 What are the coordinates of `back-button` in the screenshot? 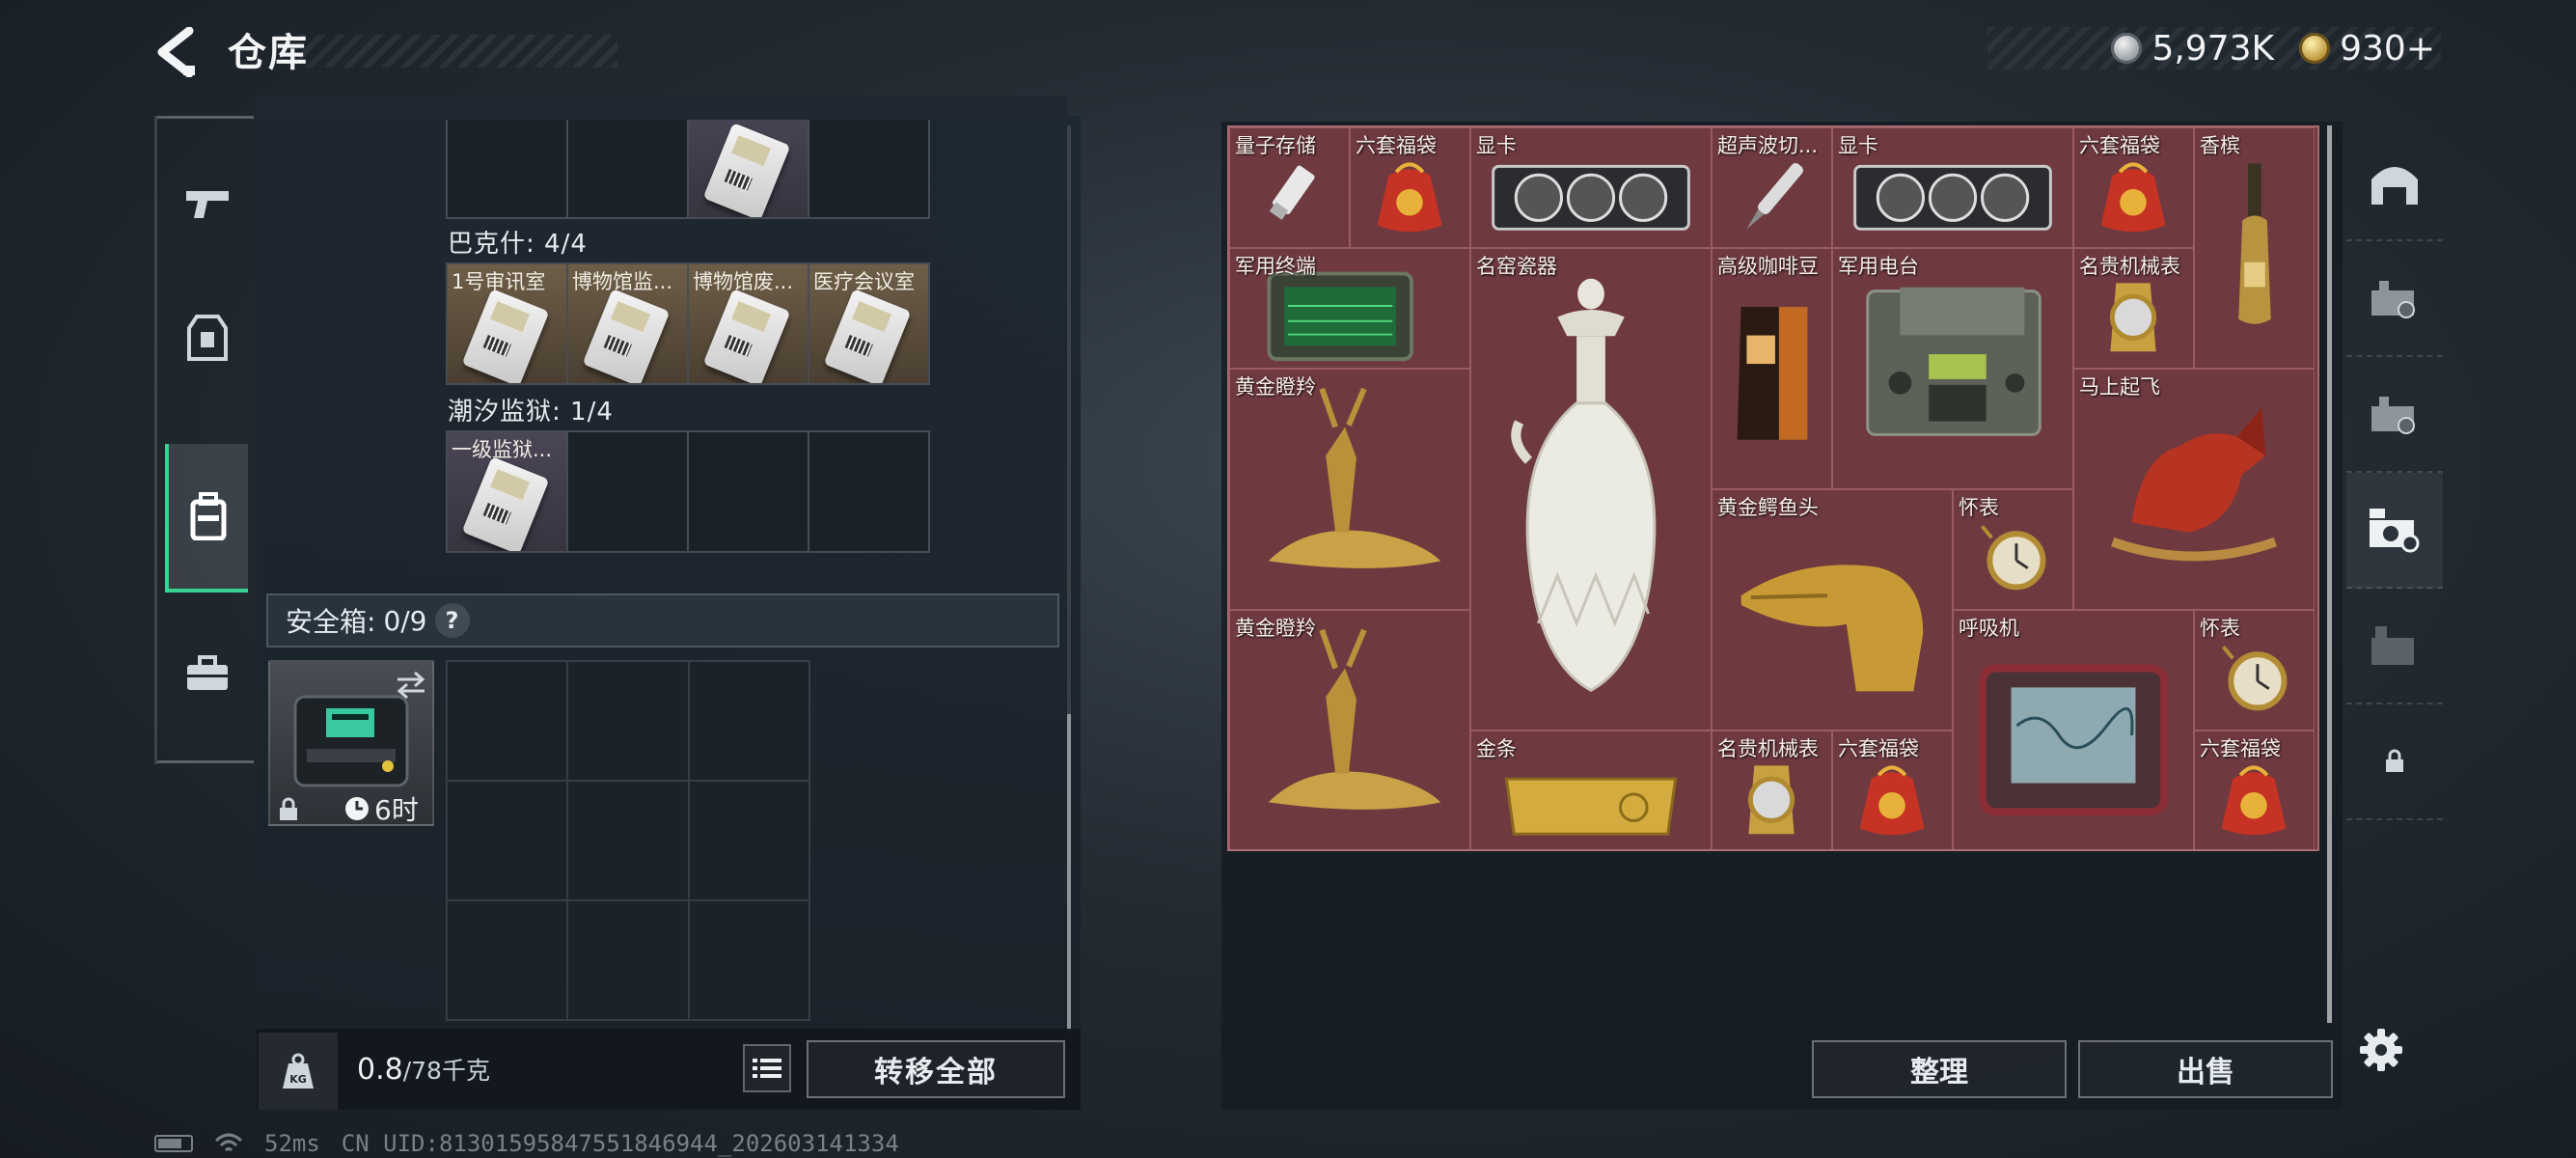 It's located at (176, 52).